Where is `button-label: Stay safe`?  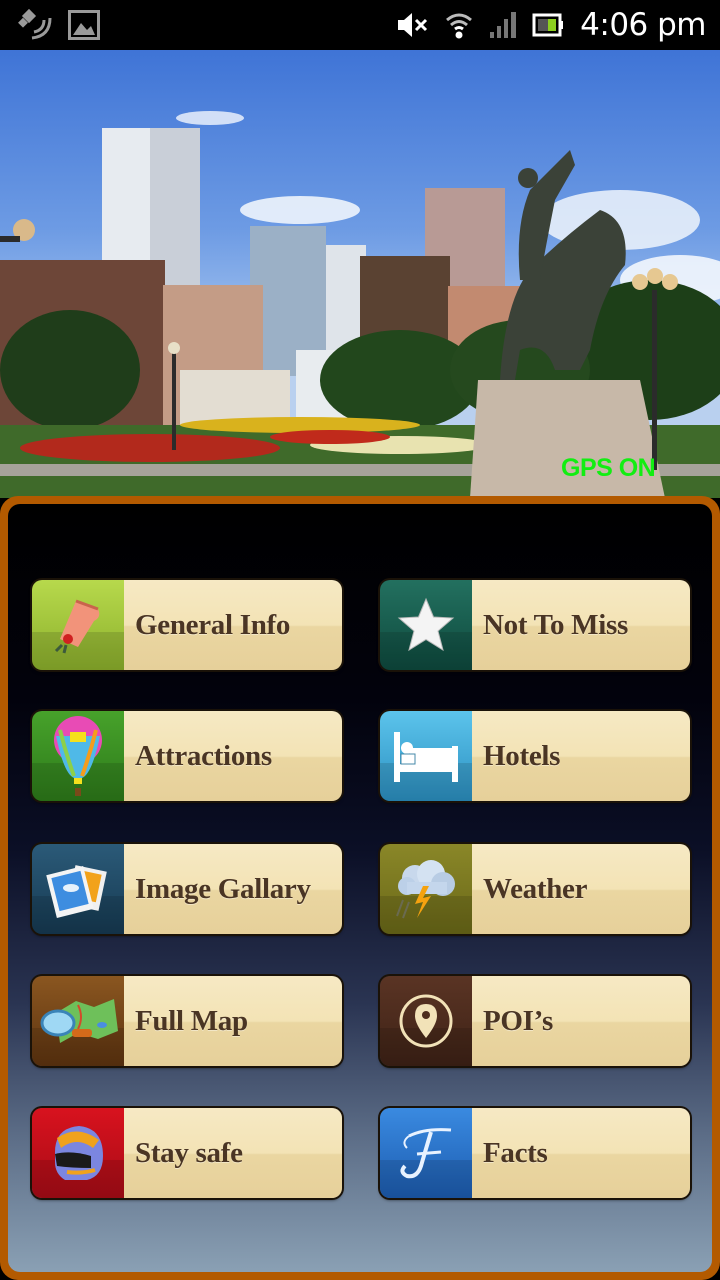
button-label: Stay safe is located at coordinates (189, 1152).